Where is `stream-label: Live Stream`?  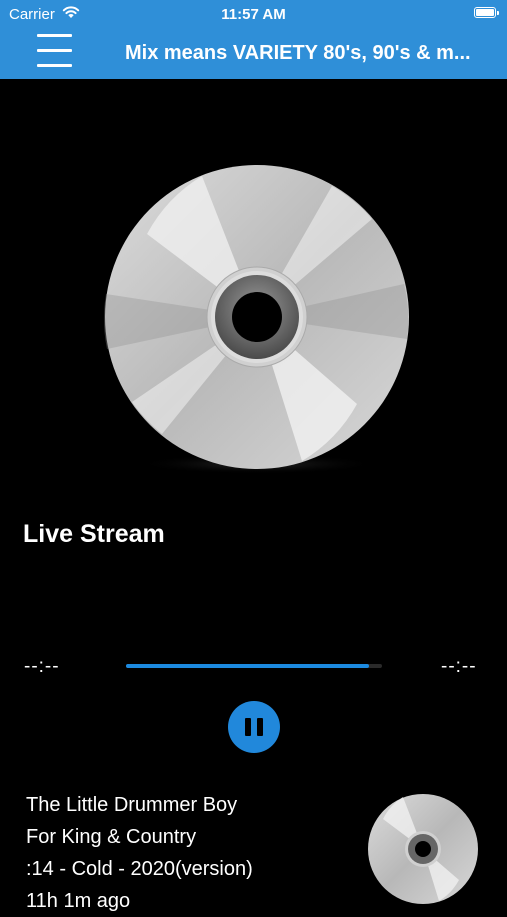
stream-label: Live Stream is located at coordinates (94, 534).